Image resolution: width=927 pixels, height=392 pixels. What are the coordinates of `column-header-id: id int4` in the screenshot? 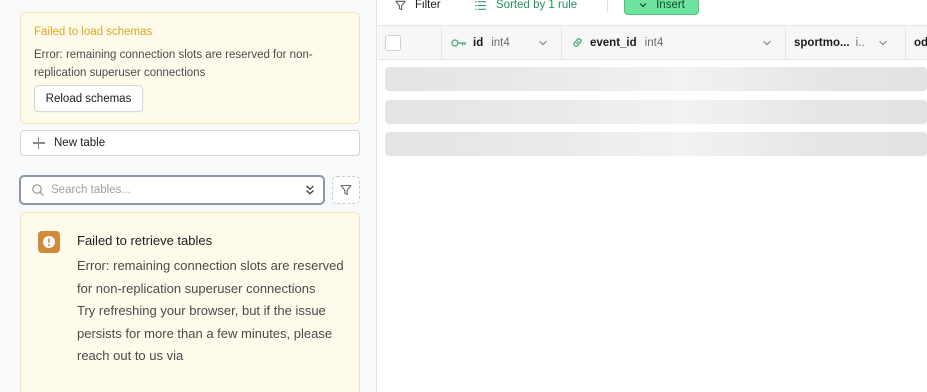 It's located at (502, 42).